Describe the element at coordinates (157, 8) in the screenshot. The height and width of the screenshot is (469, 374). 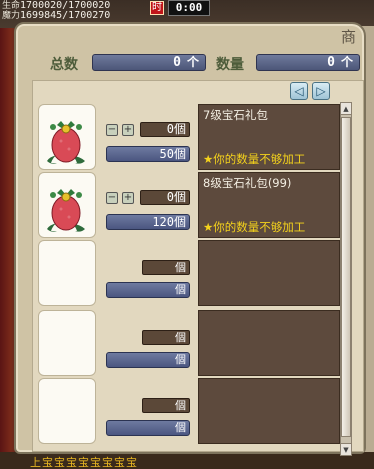
I see `time-badge: 时` at that location.